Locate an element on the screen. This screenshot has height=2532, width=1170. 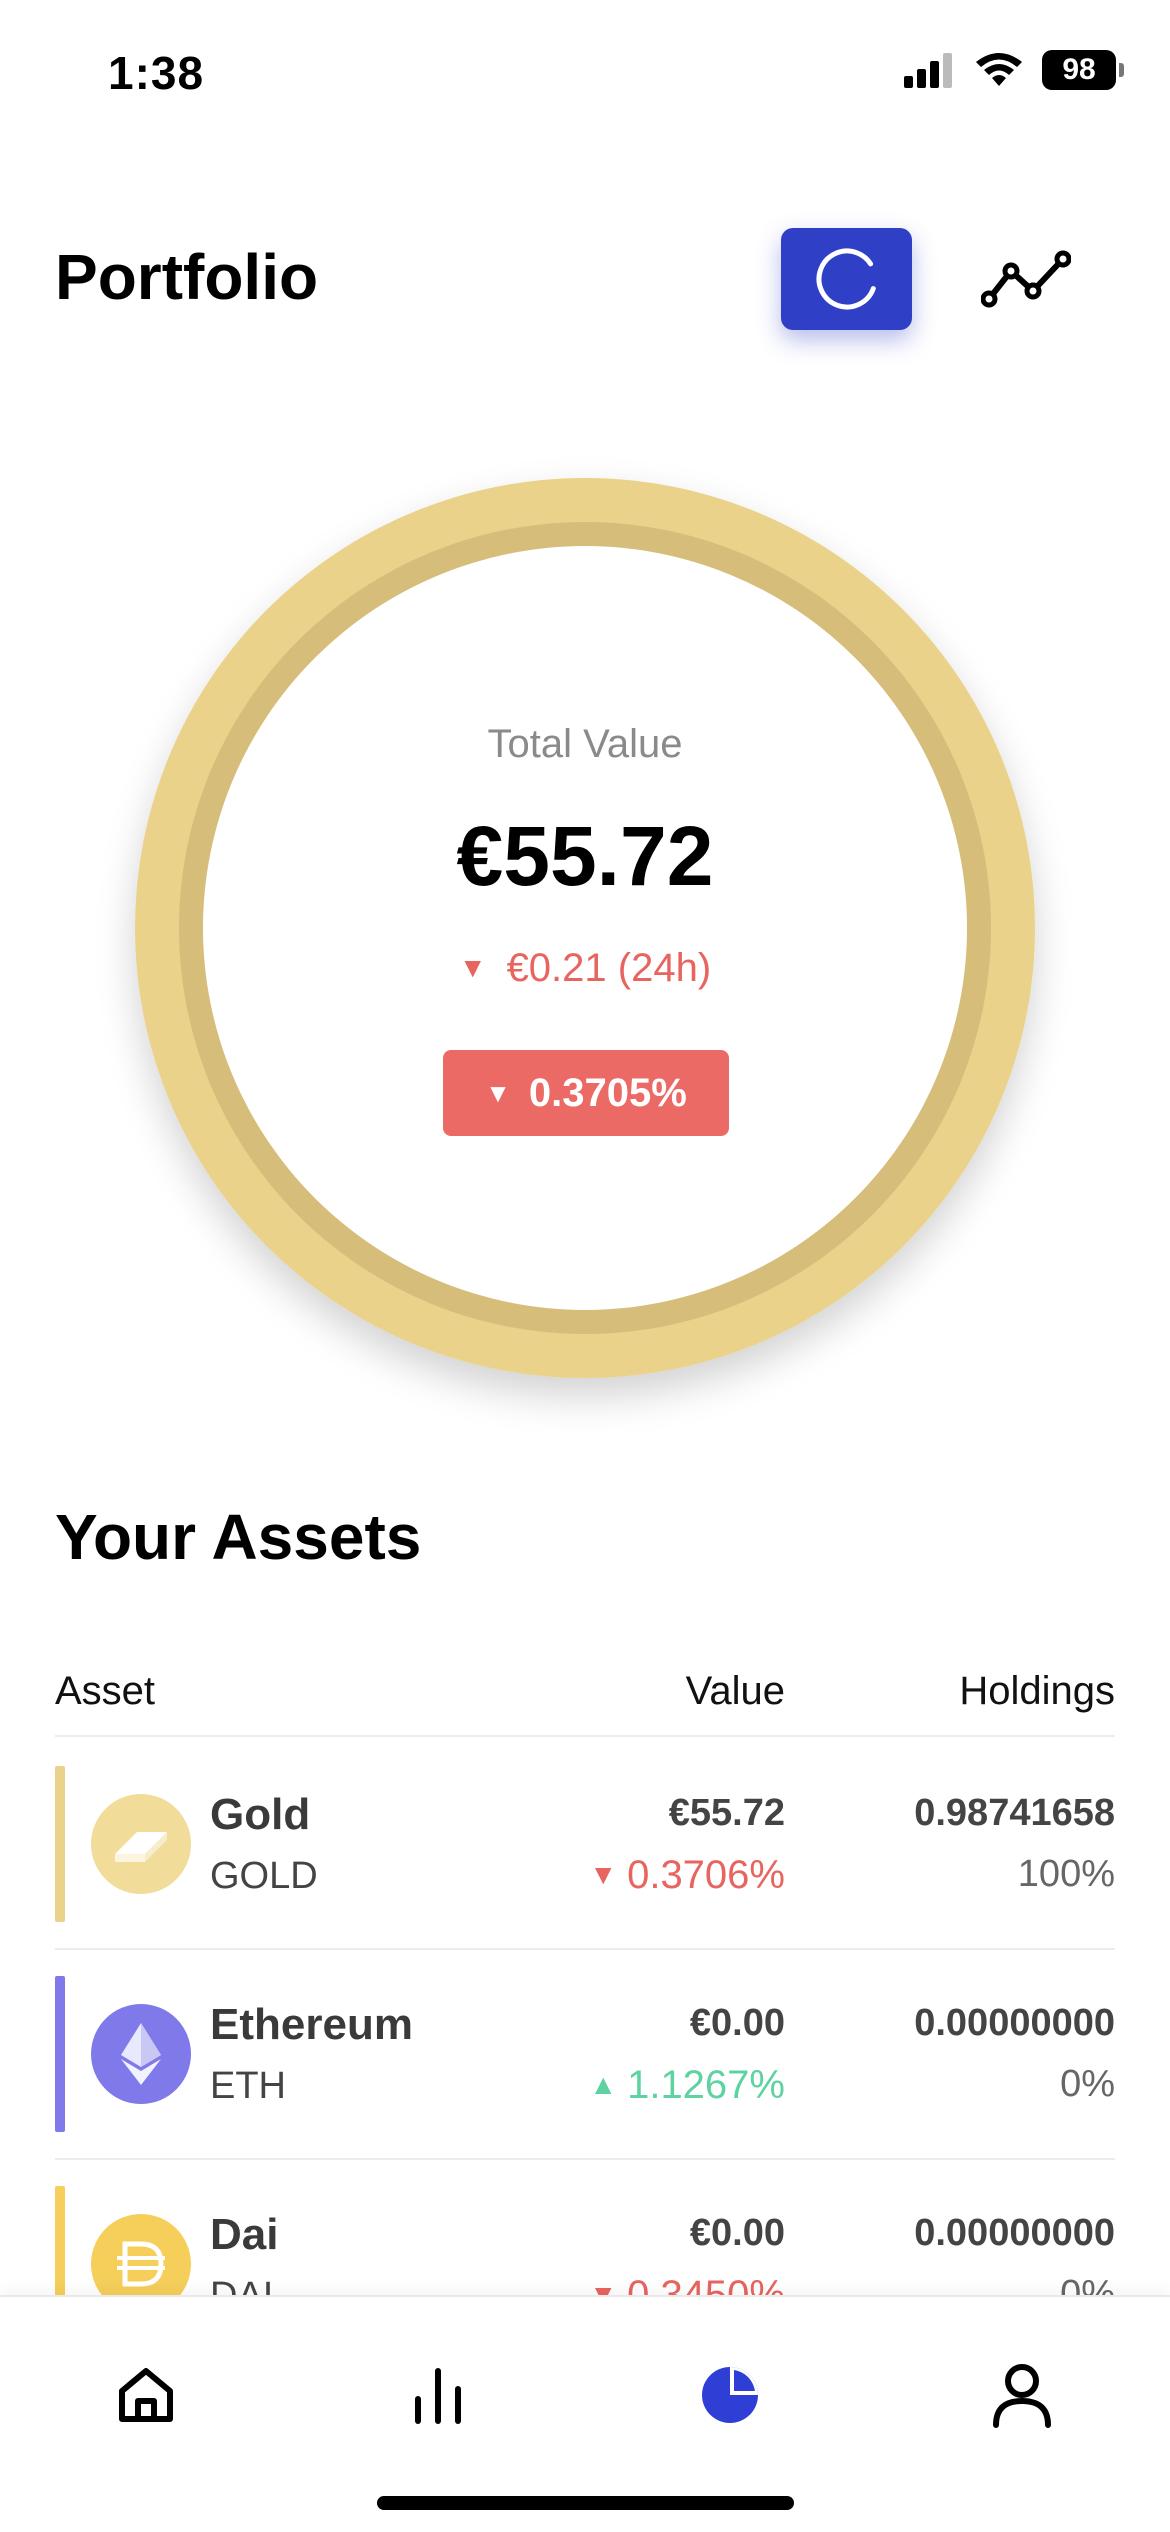
asset-symbol: GOLD is located at coordinates (264, 1876).